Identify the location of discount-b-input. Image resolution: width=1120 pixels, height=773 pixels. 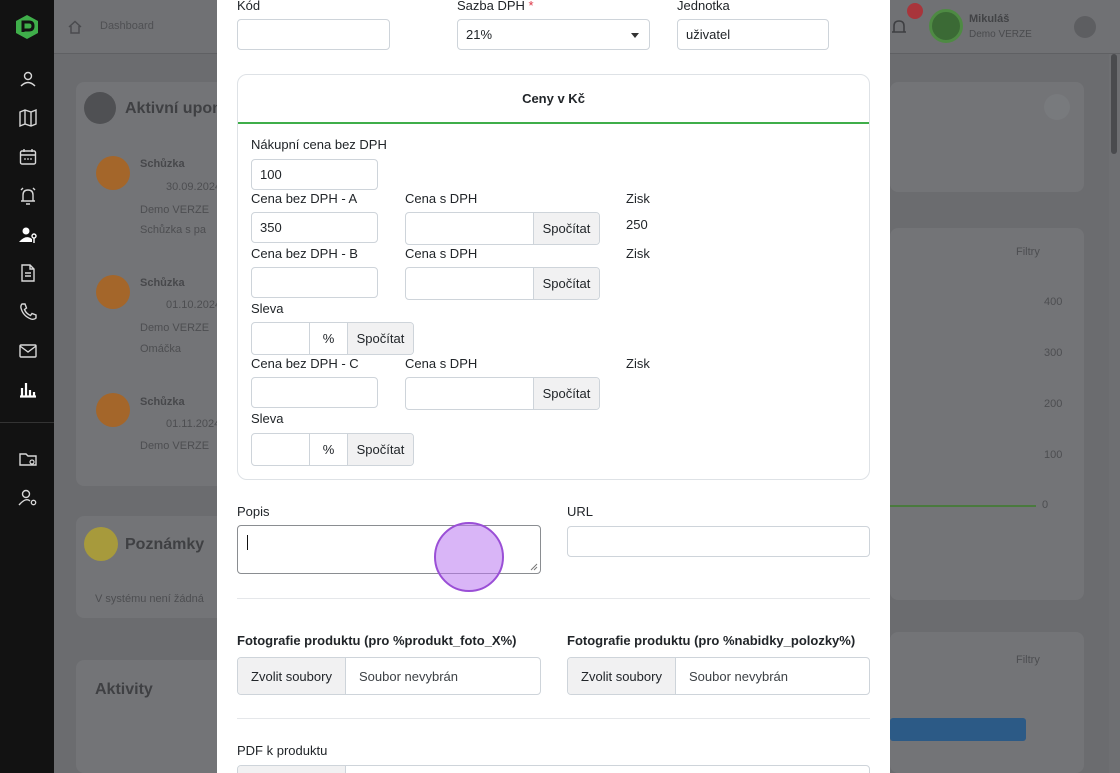
(280, 338).